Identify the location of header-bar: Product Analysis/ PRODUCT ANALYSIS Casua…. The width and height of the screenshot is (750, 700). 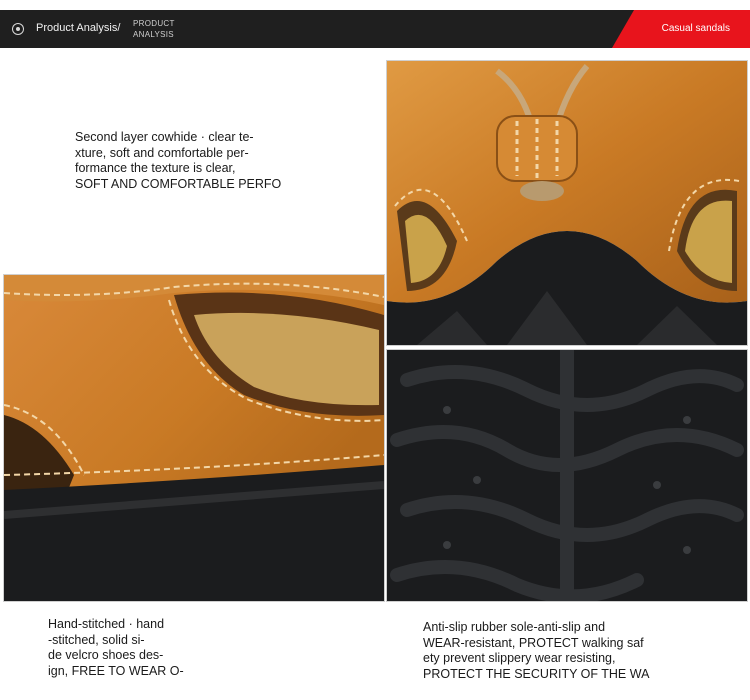
(375, 29).